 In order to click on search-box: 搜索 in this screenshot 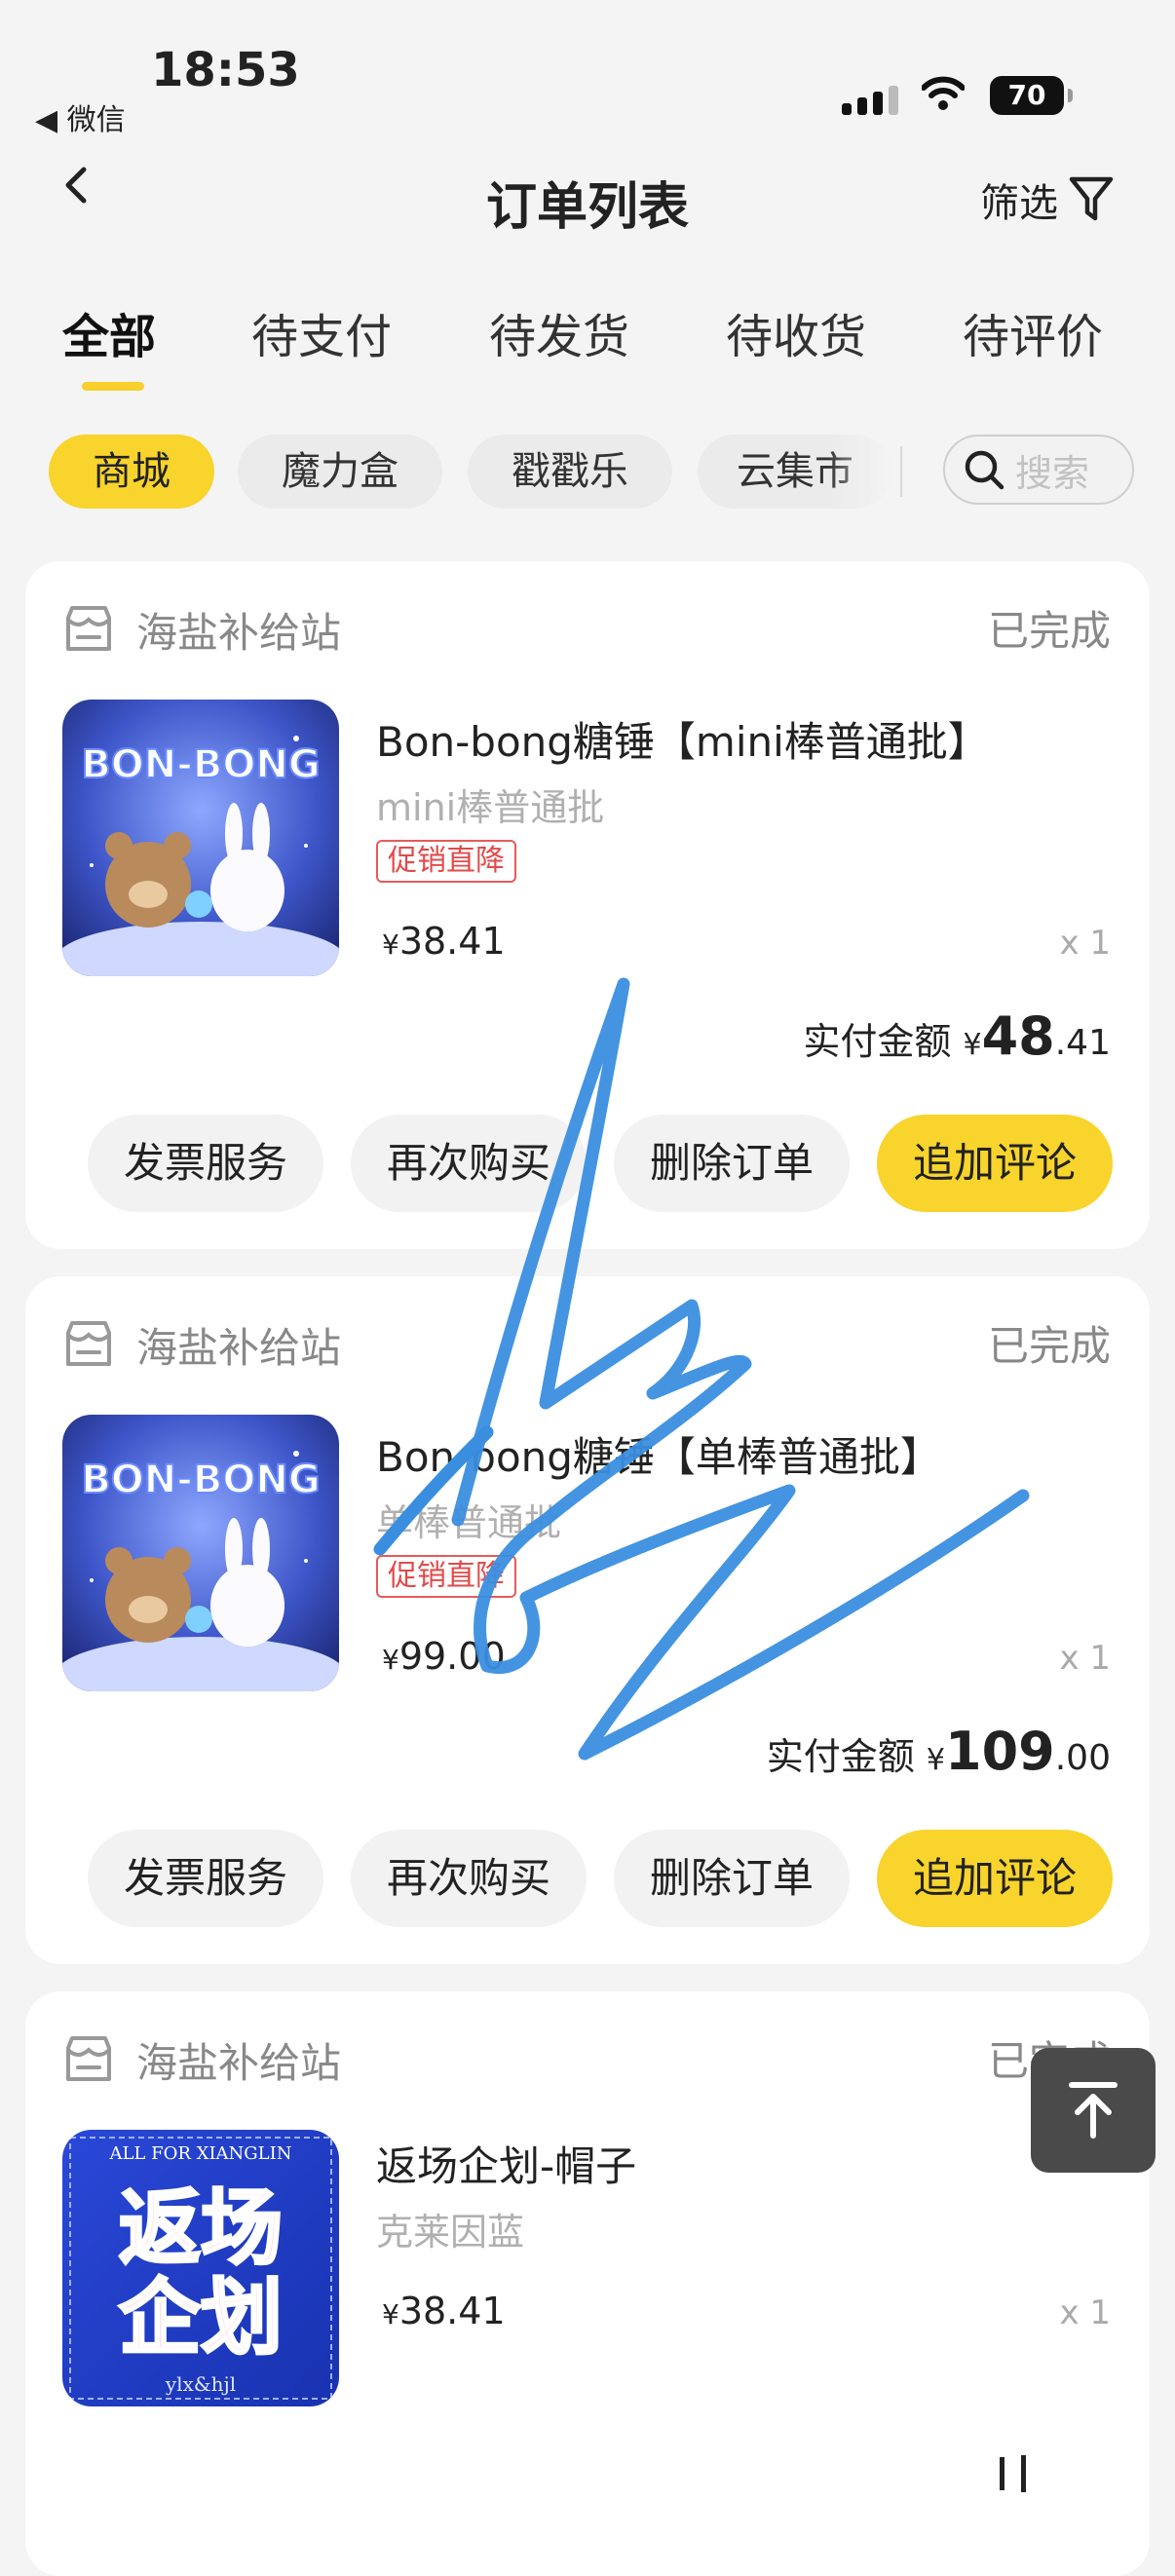, I will do `click(1038, 470)`.